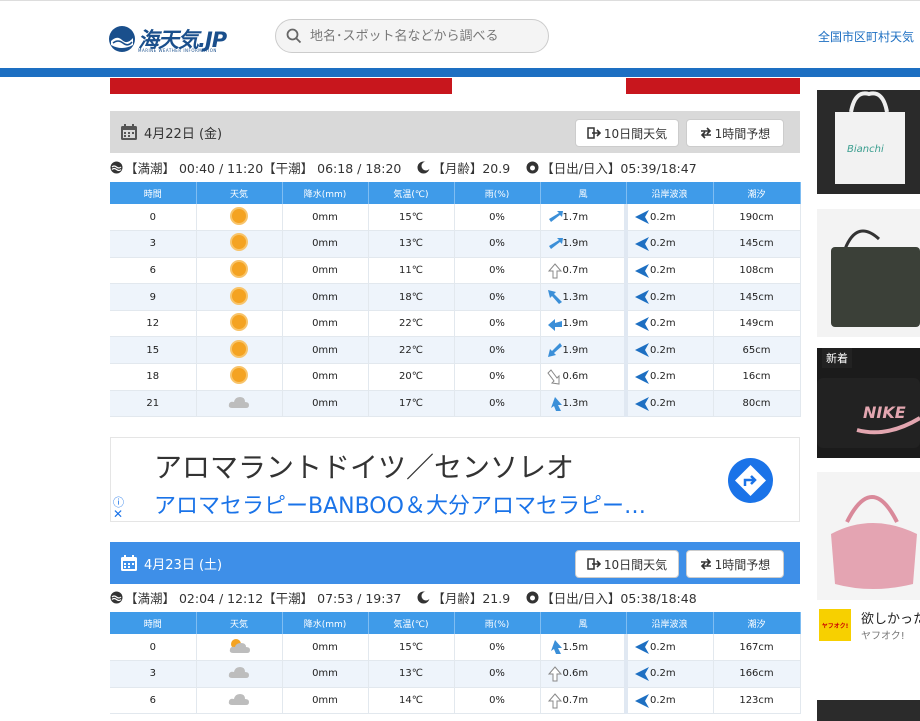 The width and height of the screenshot is (920, 721). I want to click on table-row: 18 0mm 20℃ 0% 0.6m 0.2m 16cm, so click(455, 377).